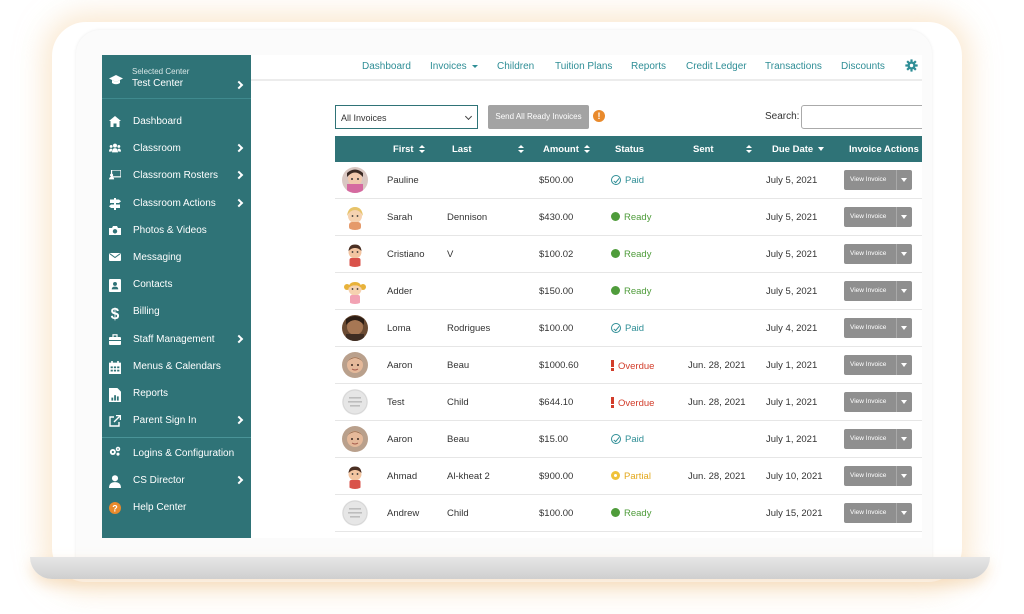 Image resolution: width=1024 pixels, height=614 pixels. What do you see at coordinates (599, 116) in the screenshot?
I see `info-icon: !` at bounding box center [599, 116].